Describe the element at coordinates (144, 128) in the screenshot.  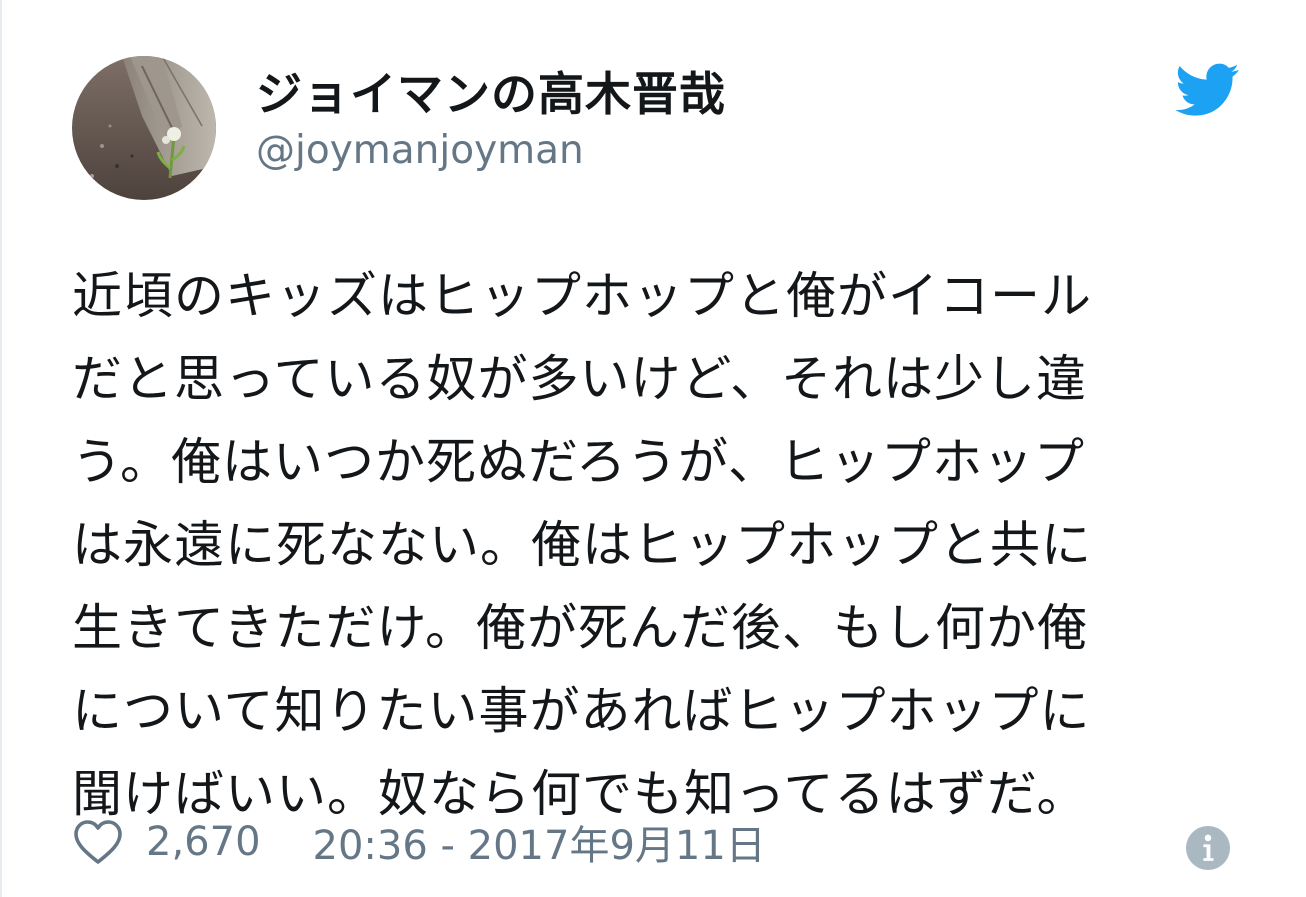
I see `avatar` at that location.